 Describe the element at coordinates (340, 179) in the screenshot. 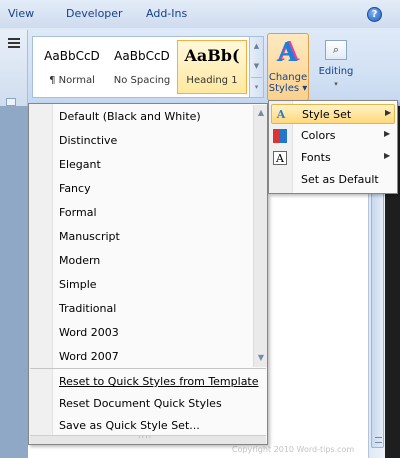

I see `submenu-item-label: Set as Default` at that location.